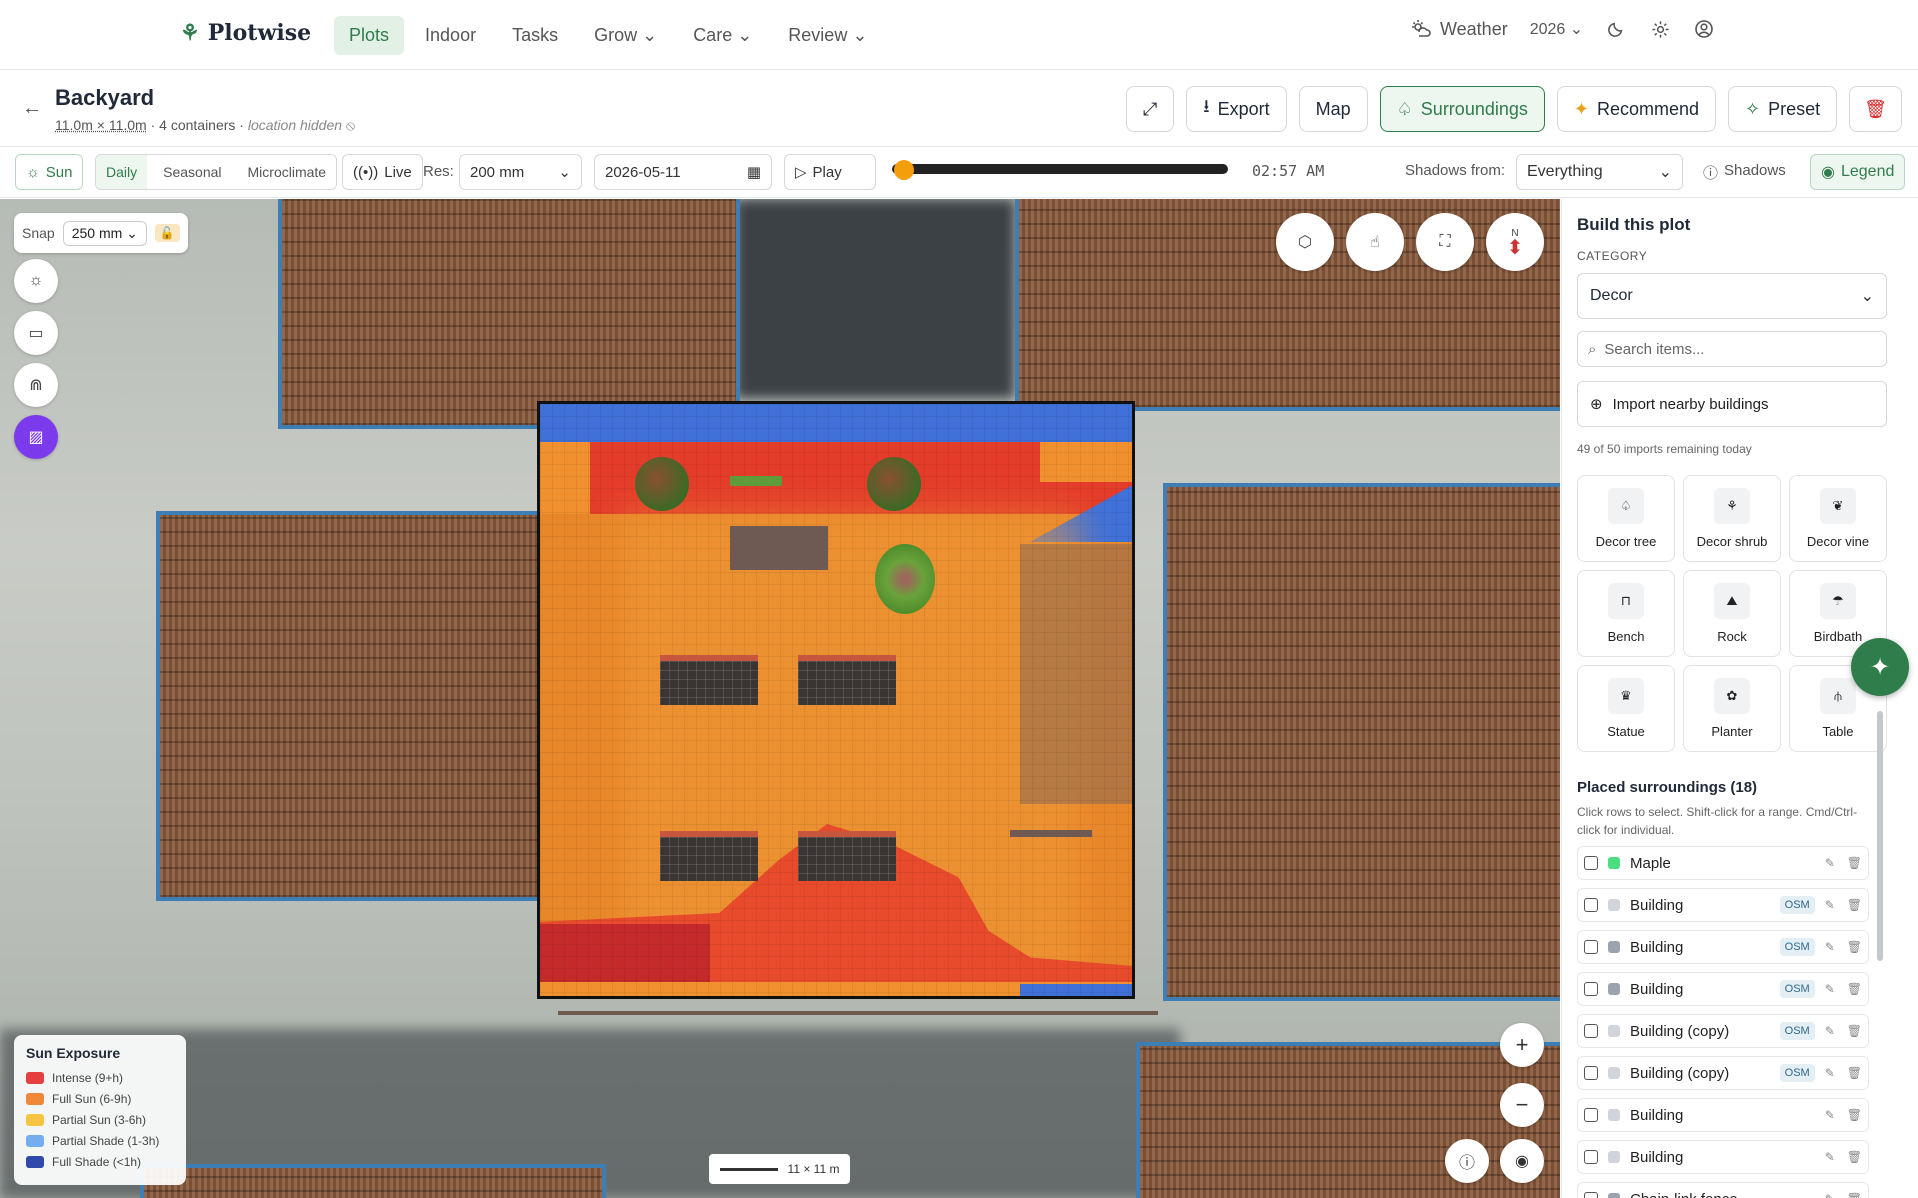 Image resolution: width=1918 pixels, height=1198 pixels. What do you see at coordinates (1732, 708) in the screenshot?
I see `decor-tile: ✿ Planter` at bounding box center [1732, 708].